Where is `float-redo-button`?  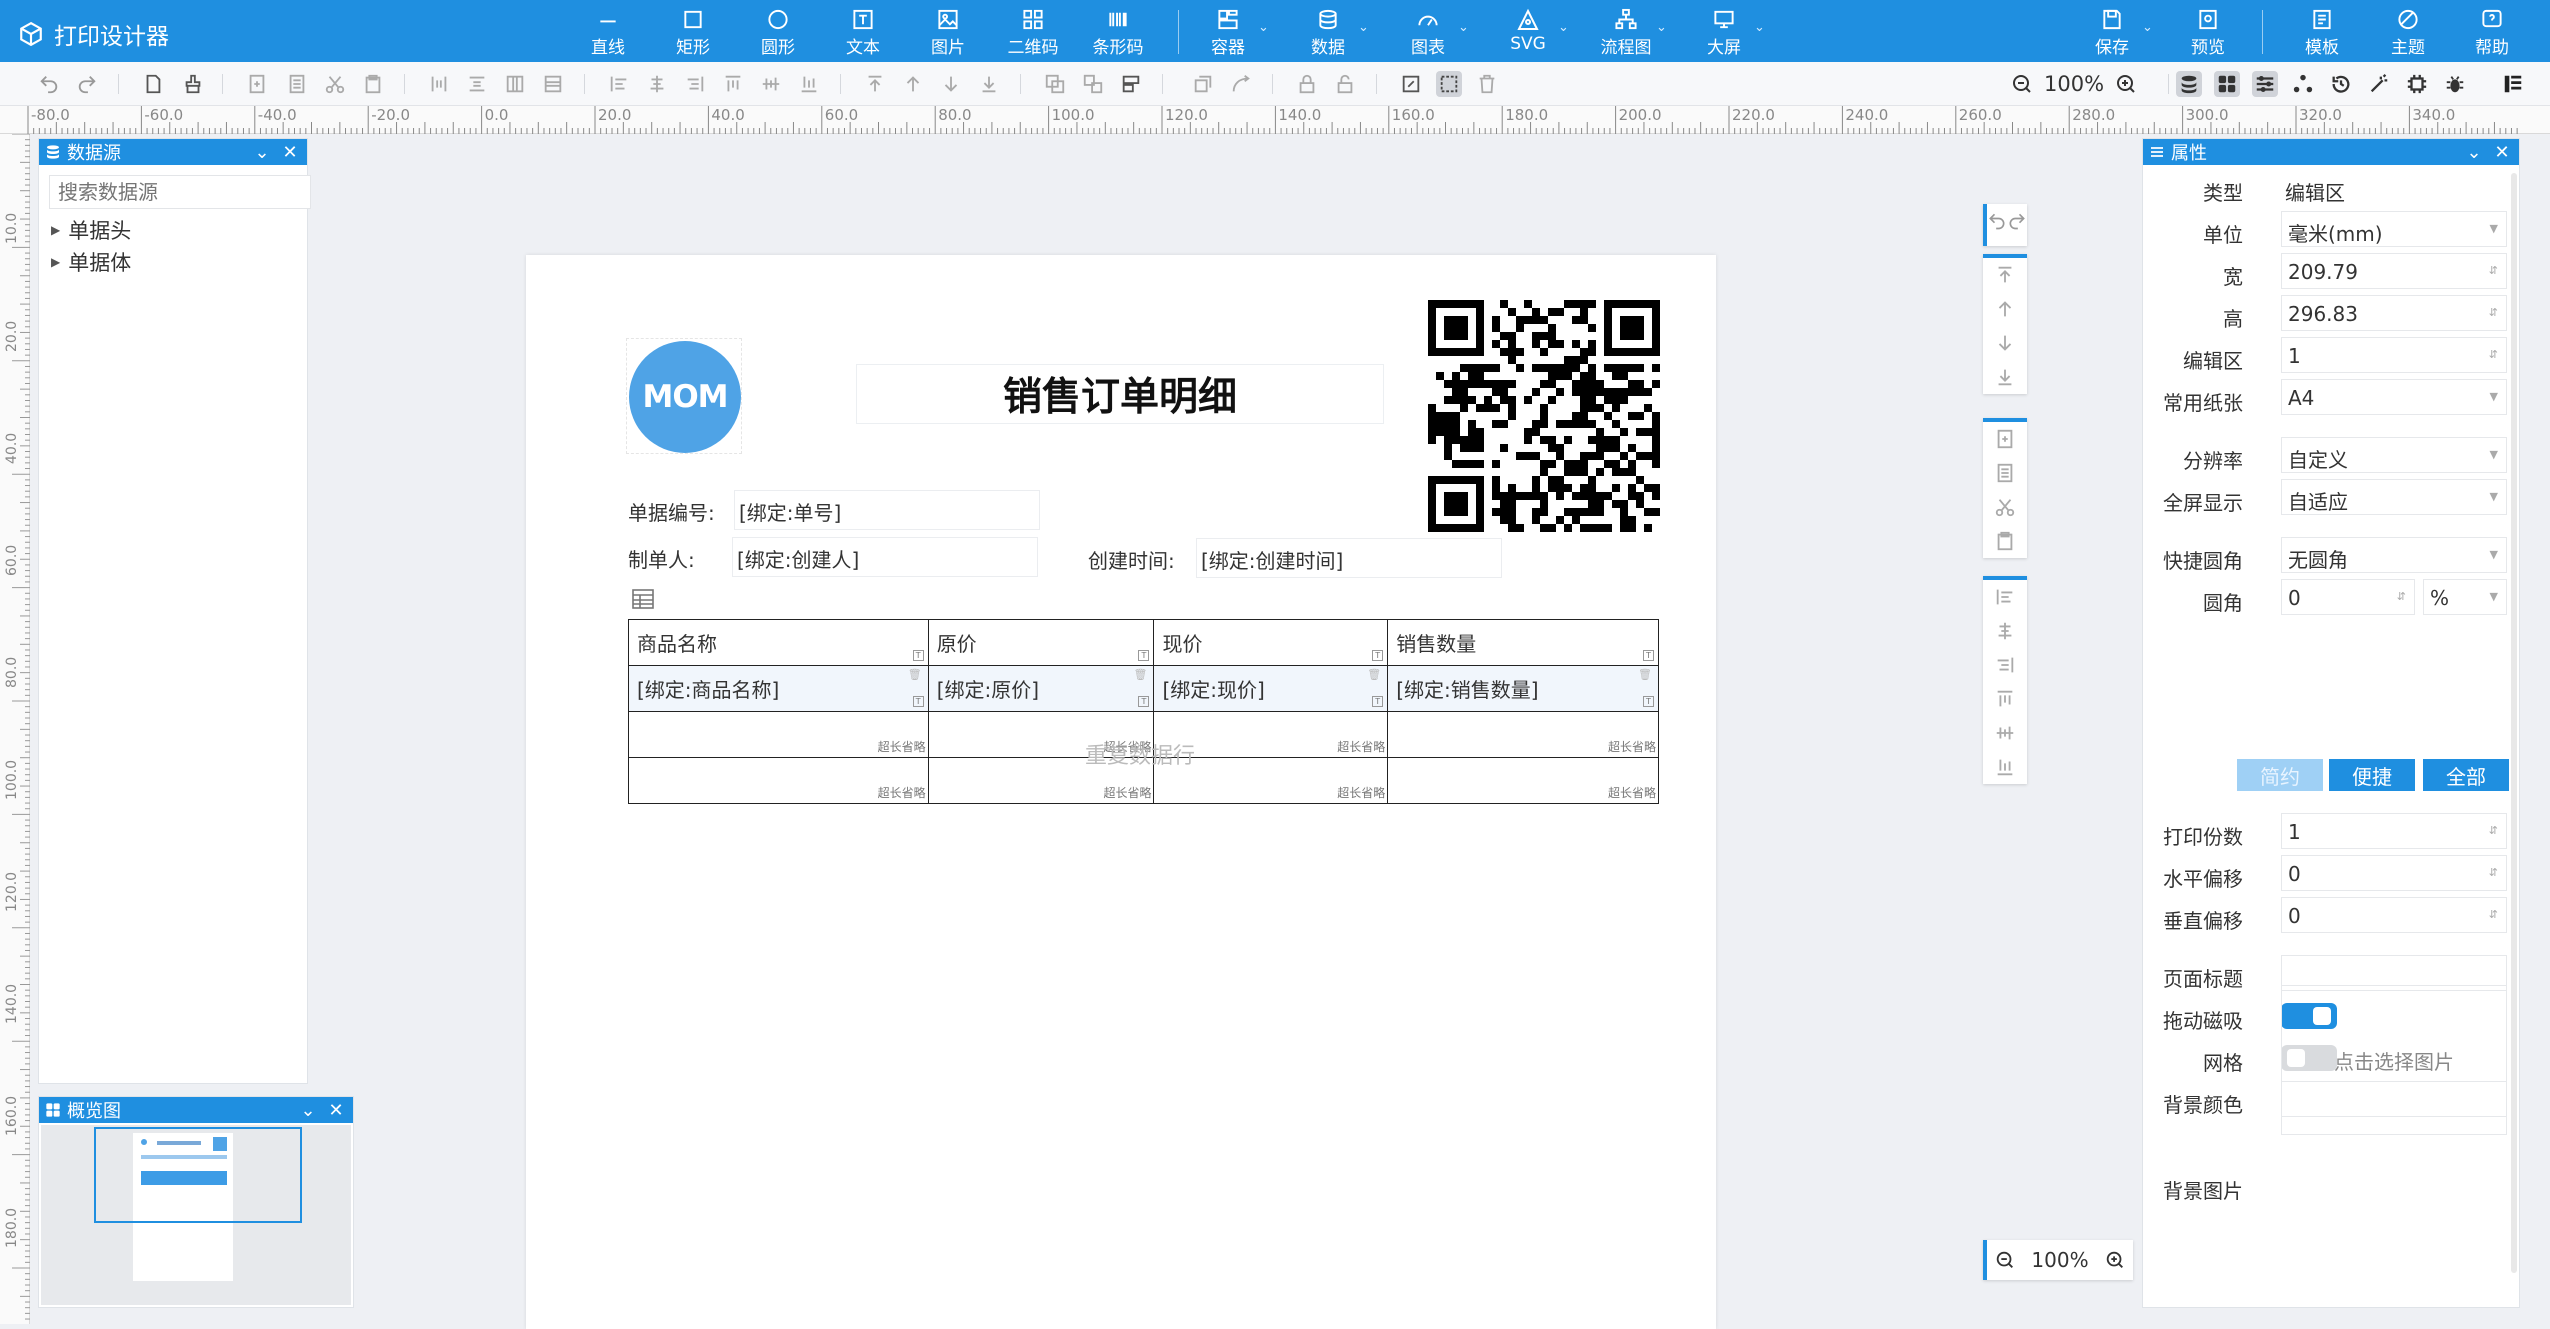 float-redo-button is located at coordinates (2017, 221).